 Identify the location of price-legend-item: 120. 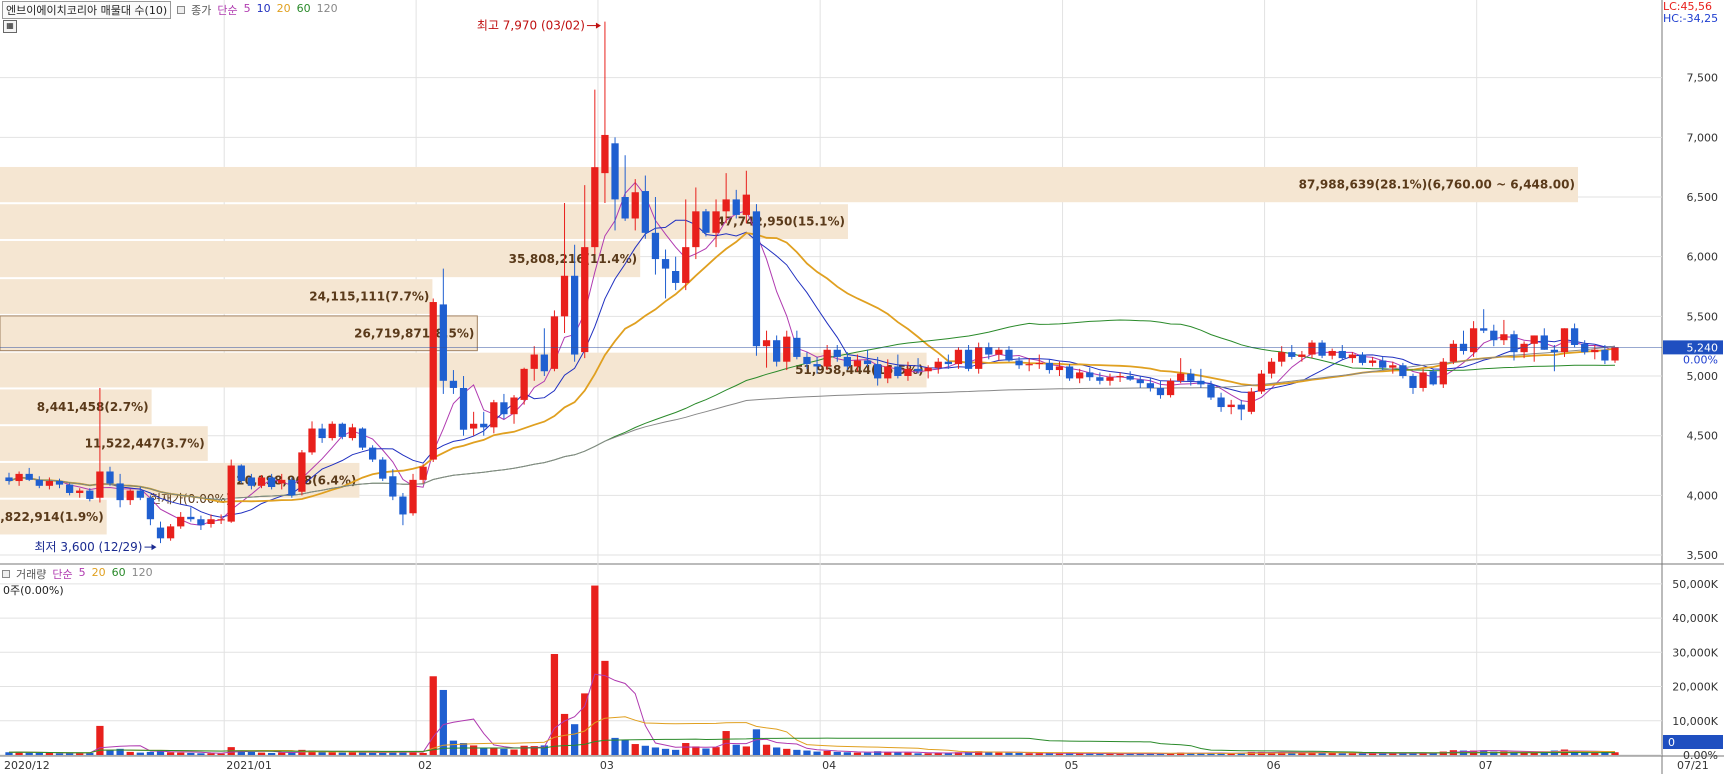
(327, 10).